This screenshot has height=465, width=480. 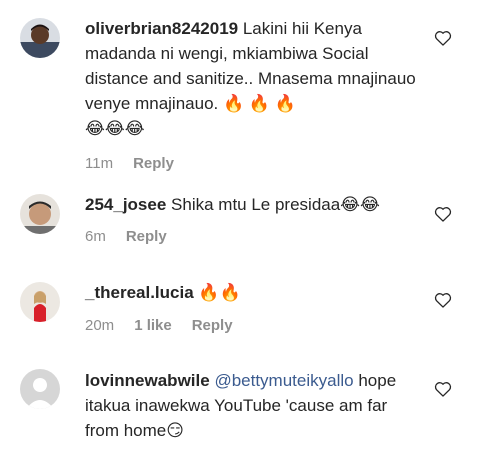 I want to click on like-count: 1 like, so click(x=153, y=325).